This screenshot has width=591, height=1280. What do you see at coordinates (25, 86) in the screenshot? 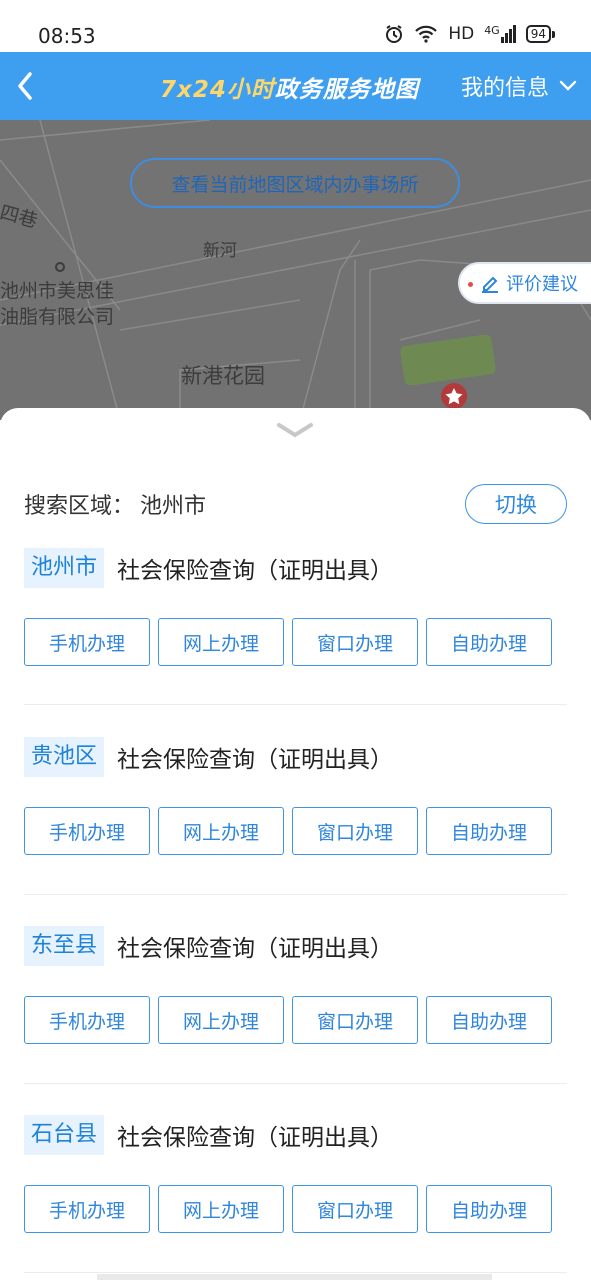
I see `chevron-left-icon` at bounding box center [25, 86].